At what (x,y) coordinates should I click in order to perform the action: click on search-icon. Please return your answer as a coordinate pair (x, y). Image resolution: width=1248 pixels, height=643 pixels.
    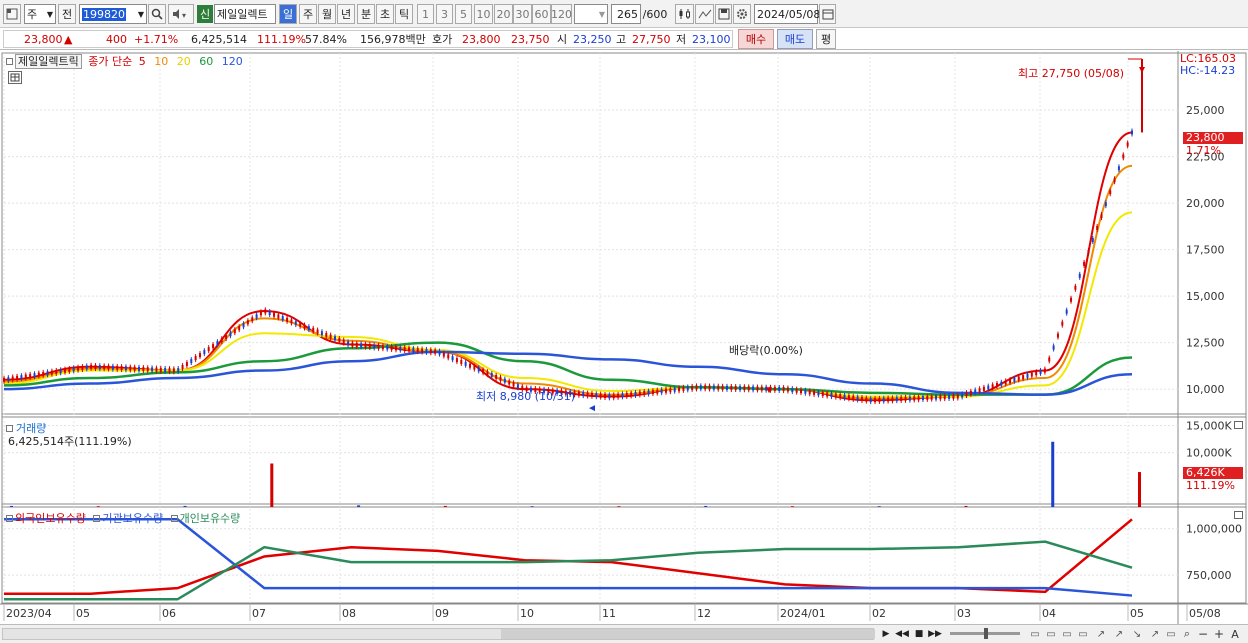
    Looking at the image, I should click on (157, 14).